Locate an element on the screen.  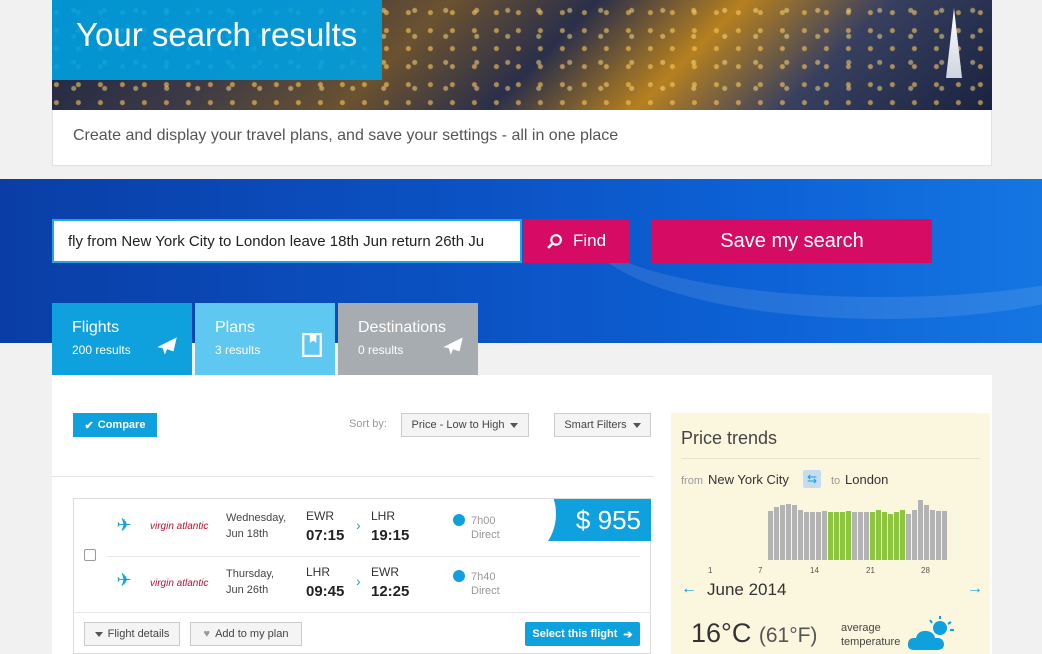
price-bar-chart is located at coordinates (858, 530).